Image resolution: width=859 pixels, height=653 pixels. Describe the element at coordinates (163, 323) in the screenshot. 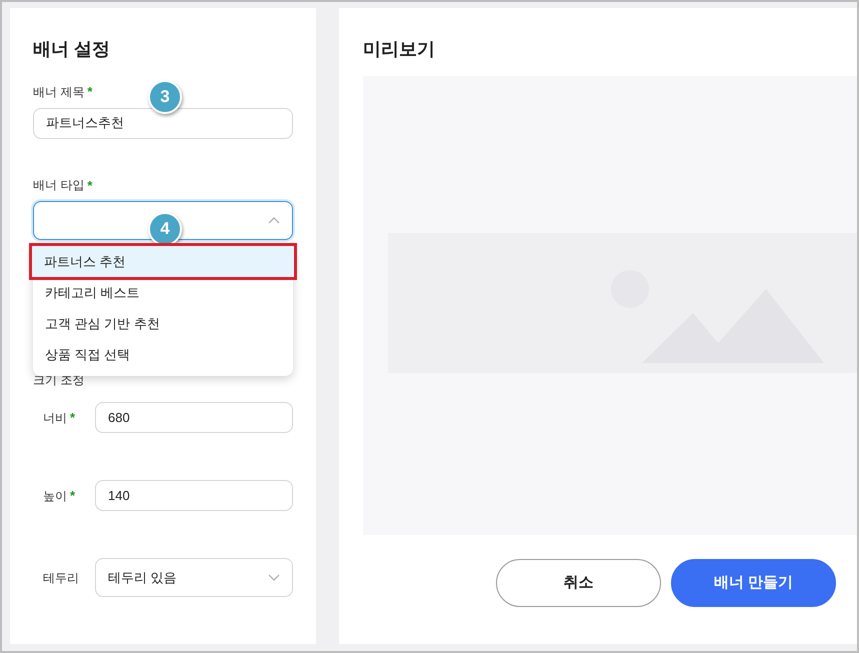

I see `dropdown-option: 고객 관심 기반 추천` at that location.